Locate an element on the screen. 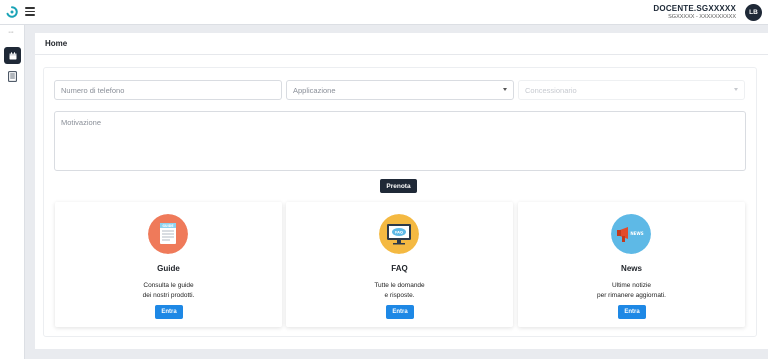 The height and width of the screenshot is (359, 768). card-news-line2: per rimanere aggiornati. is located at coordinates (631, 295).